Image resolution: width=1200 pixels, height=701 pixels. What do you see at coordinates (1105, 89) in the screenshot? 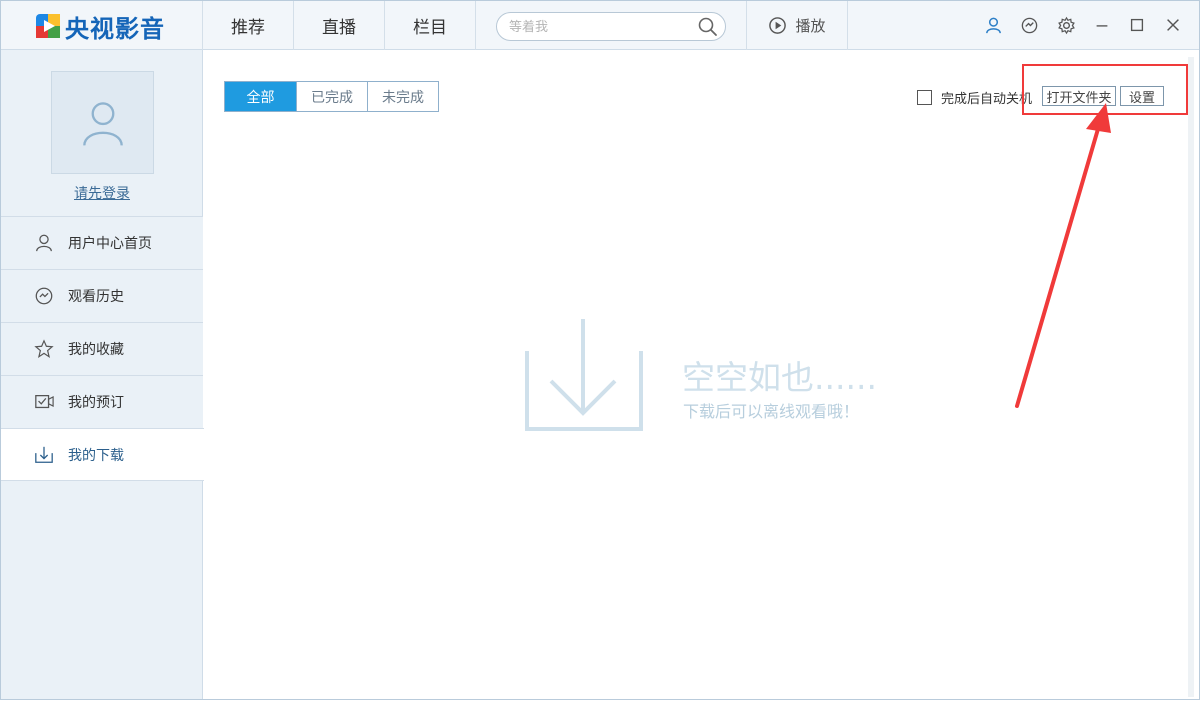
I see `annotation-highlight-box` at bounding box center [1105, 89].